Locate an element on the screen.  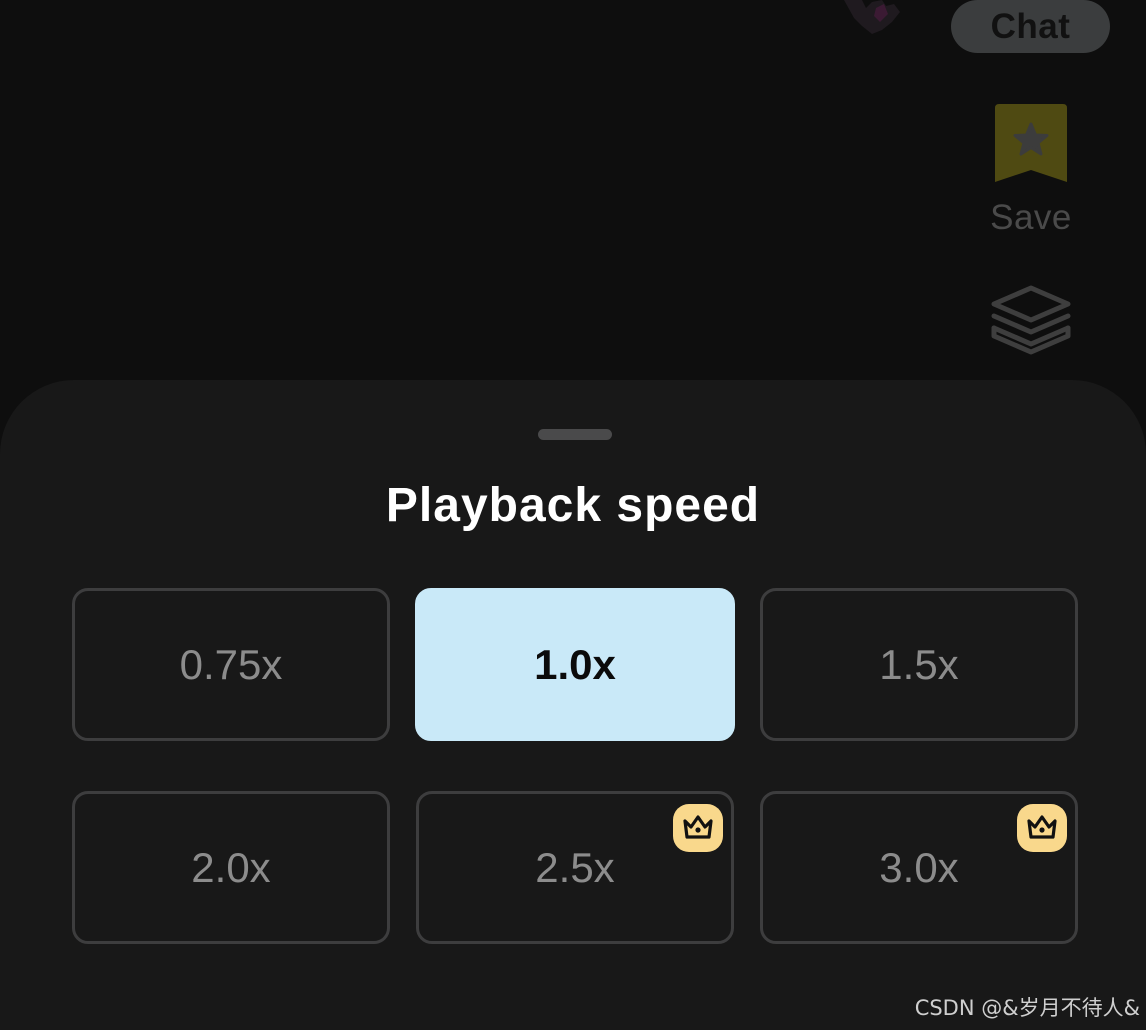
save-button: Save is located at coordinates (1031, 171).